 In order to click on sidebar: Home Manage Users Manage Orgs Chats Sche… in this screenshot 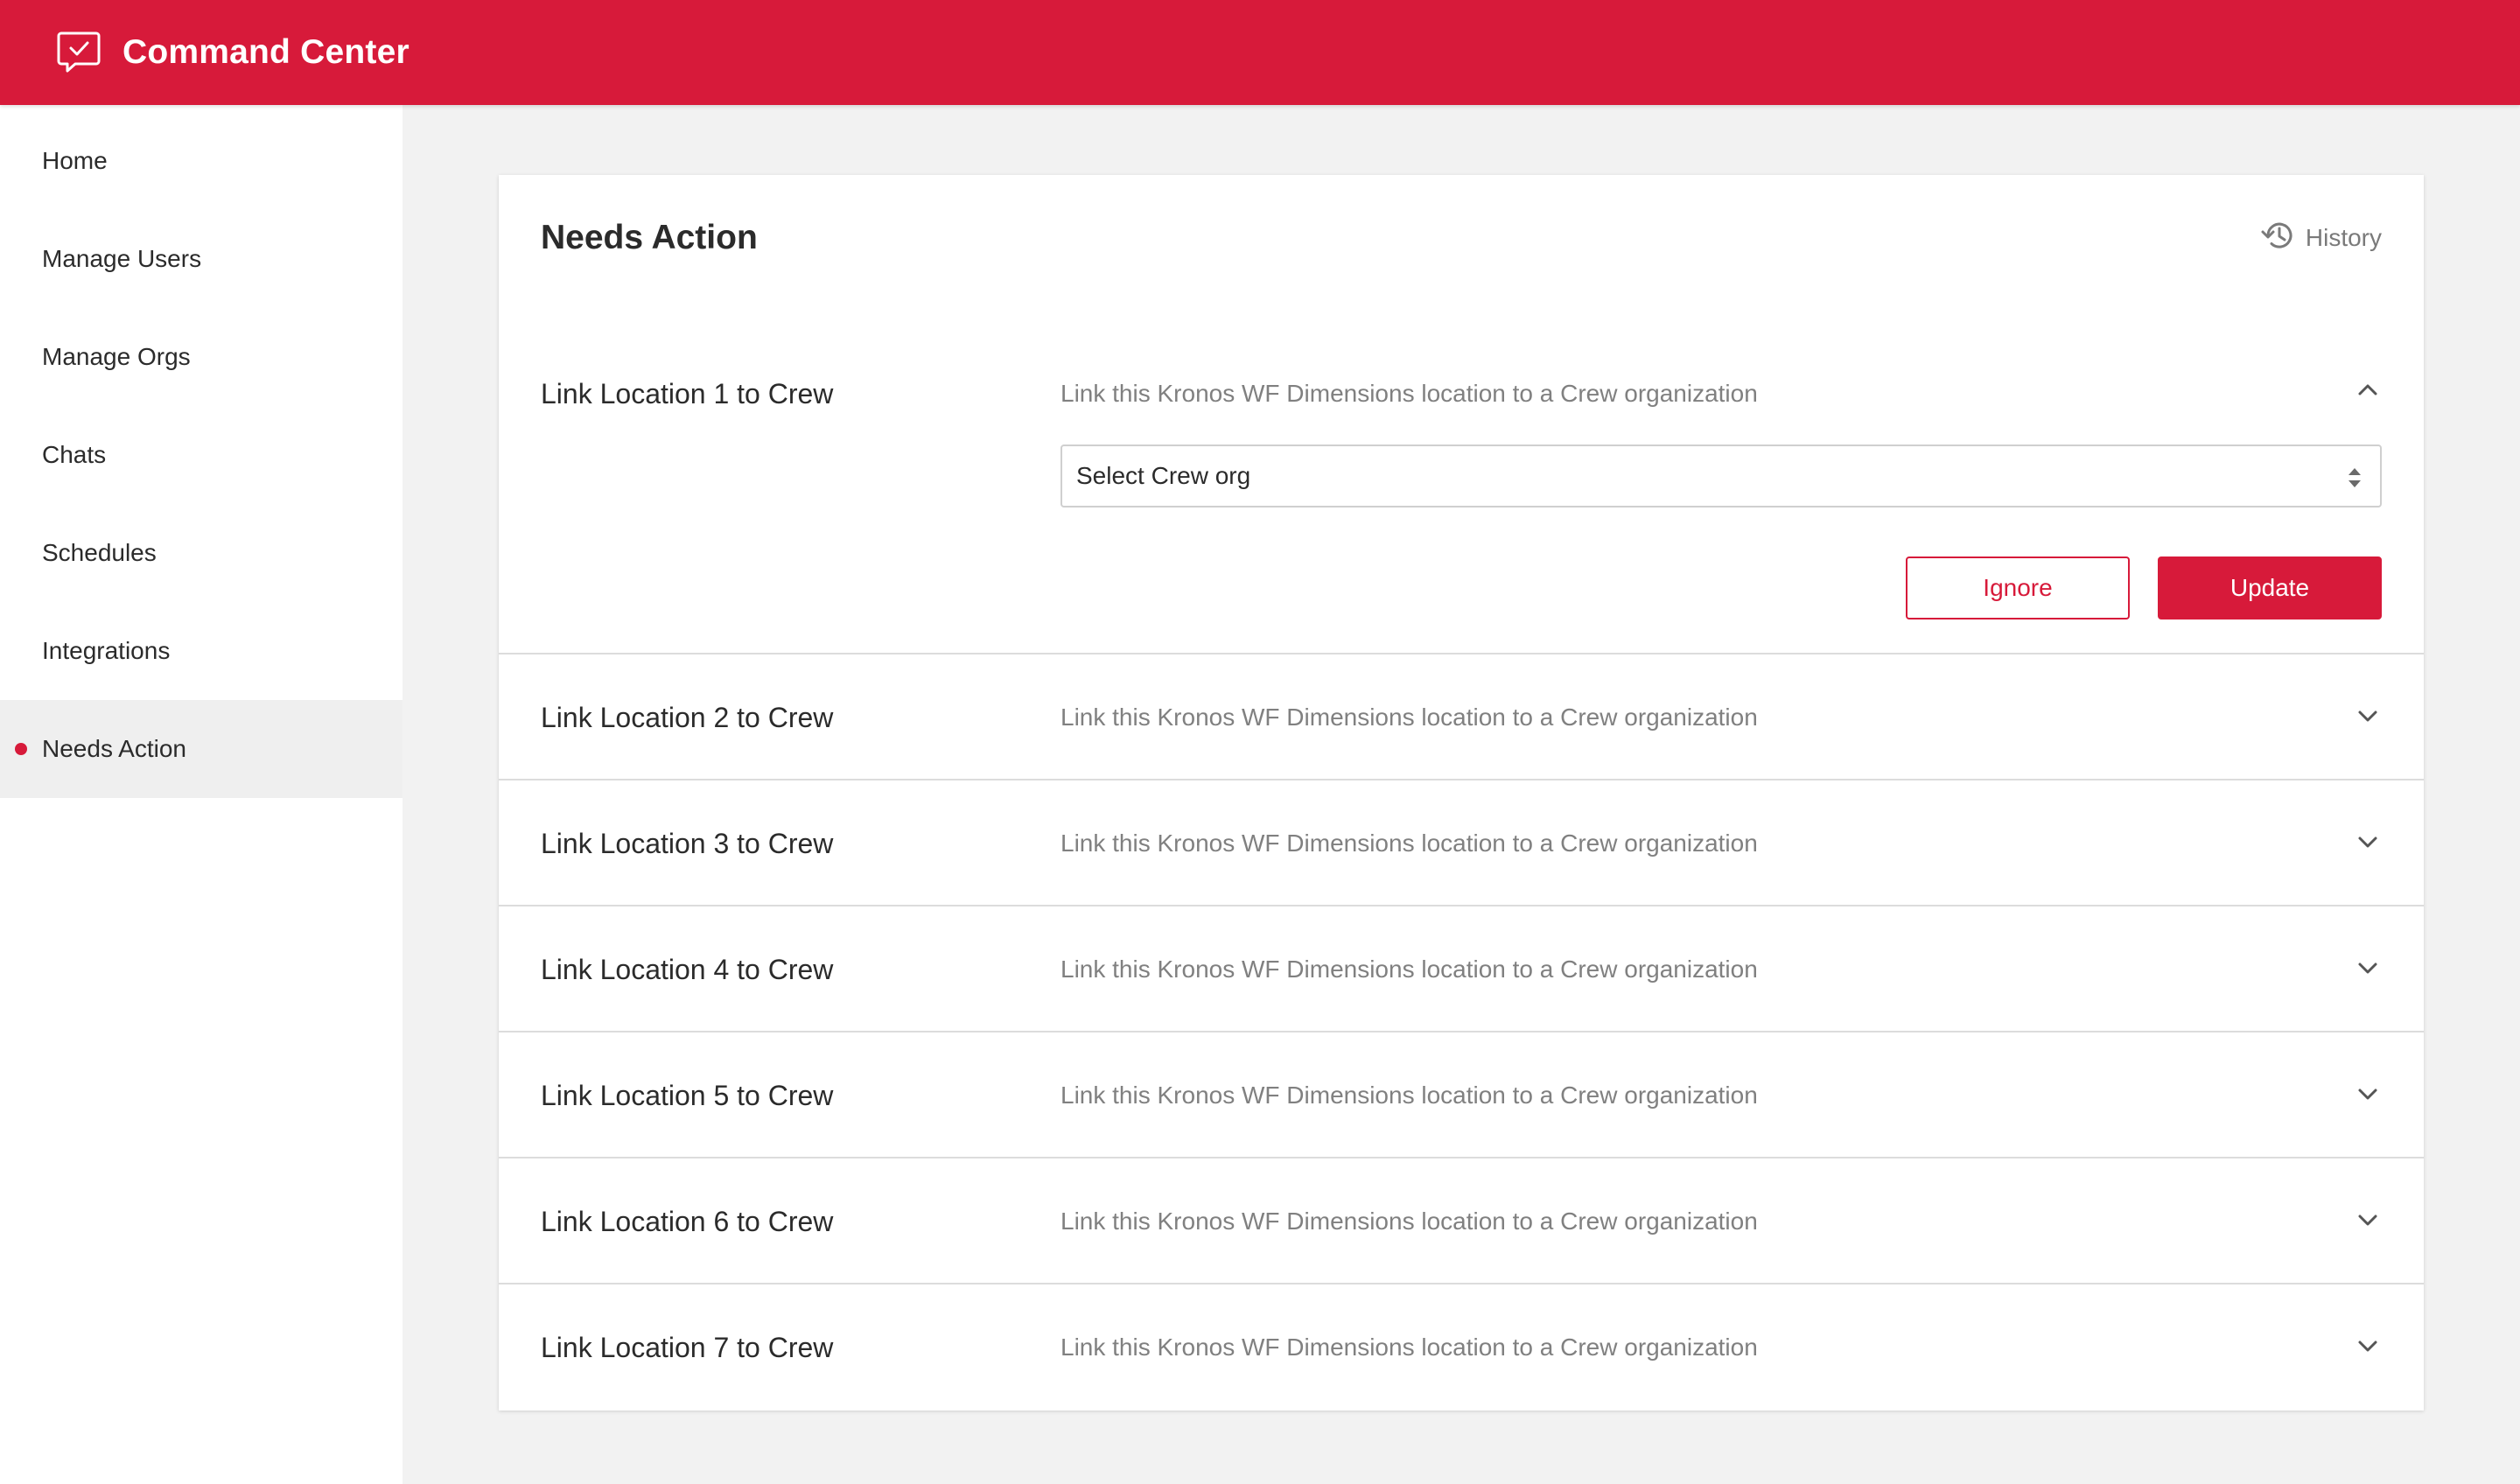, I will do `click(201, 794)`.